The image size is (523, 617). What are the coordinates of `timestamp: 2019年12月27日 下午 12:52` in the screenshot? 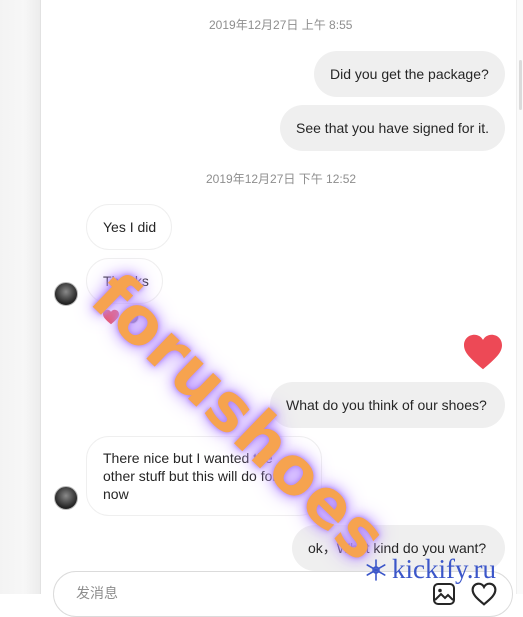 It's located at (281, 179).